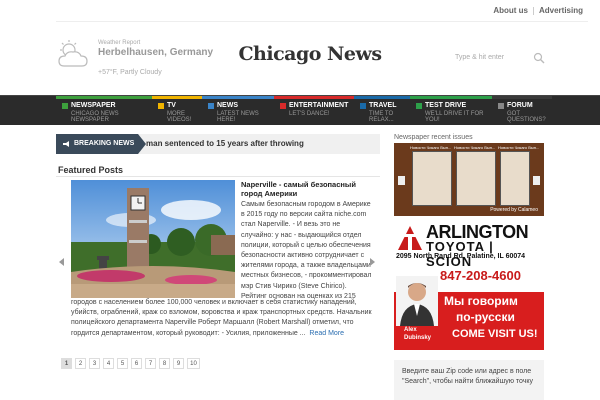 Image resolution: width=600 pixels, height=400 pixels. I want to click on nav-subtitle: LATEST NEWS HERE!, so click(238, 117).